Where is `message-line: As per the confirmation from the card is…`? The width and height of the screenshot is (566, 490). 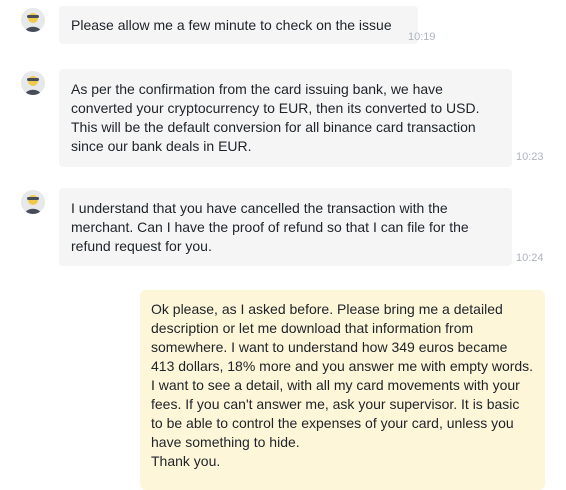 message-line: As per the confirmation from the card is… is located at coordinates (257, 89).